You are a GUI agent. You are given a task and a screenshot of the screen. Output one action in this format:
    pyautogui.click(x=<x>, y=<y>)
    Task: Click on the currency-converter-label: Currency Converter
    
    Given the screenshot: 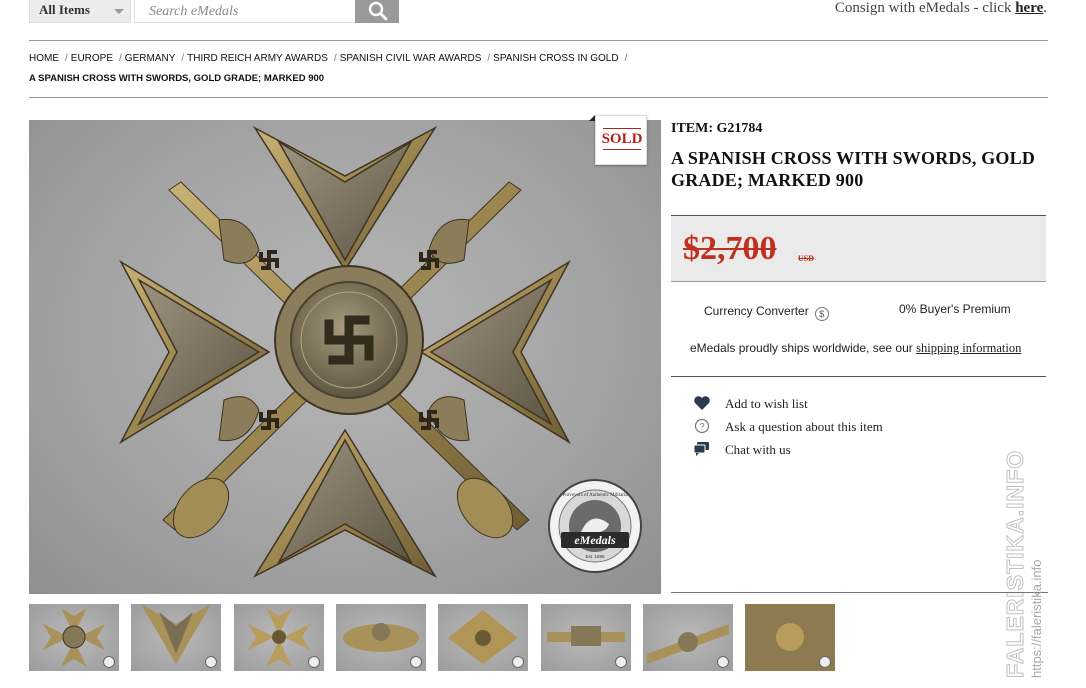 What is the action you would take?
    pyautogui.click(x=756, y=311)
    